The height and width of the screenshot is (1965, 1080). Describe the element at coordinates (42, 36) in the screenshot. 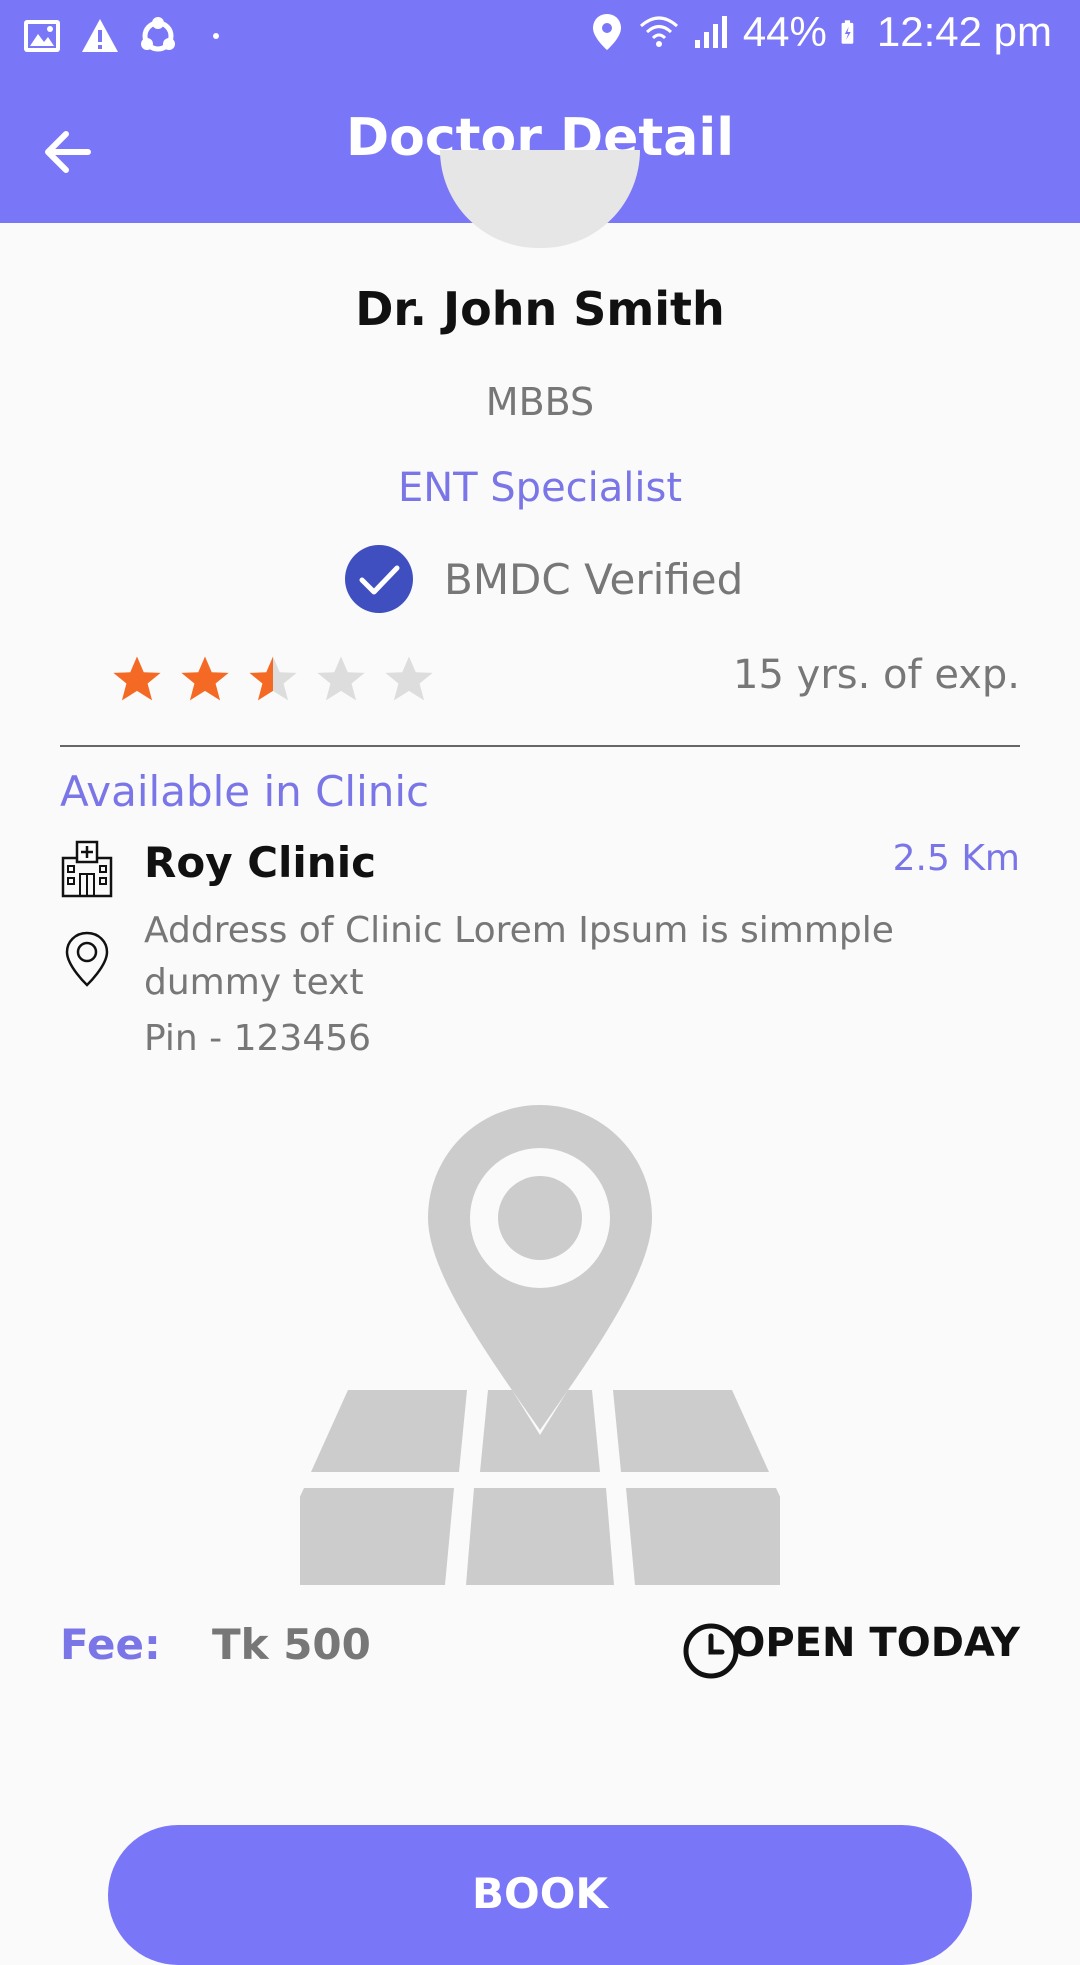

I see `gallery-icon` at that location.